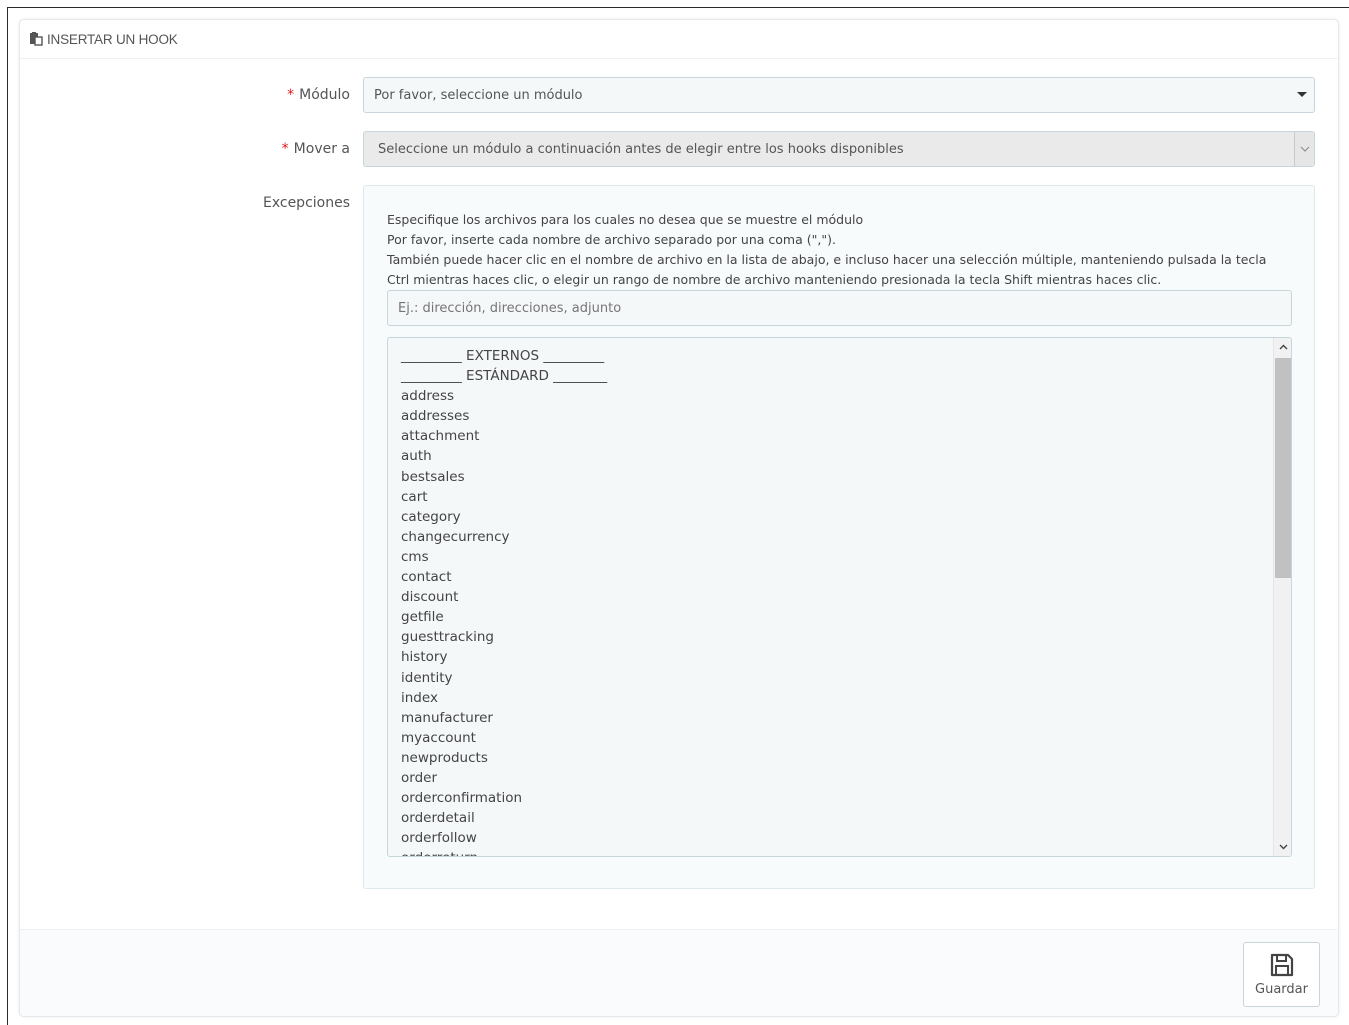  I want to click on module-label-text: Módulo, so click(324, 95).